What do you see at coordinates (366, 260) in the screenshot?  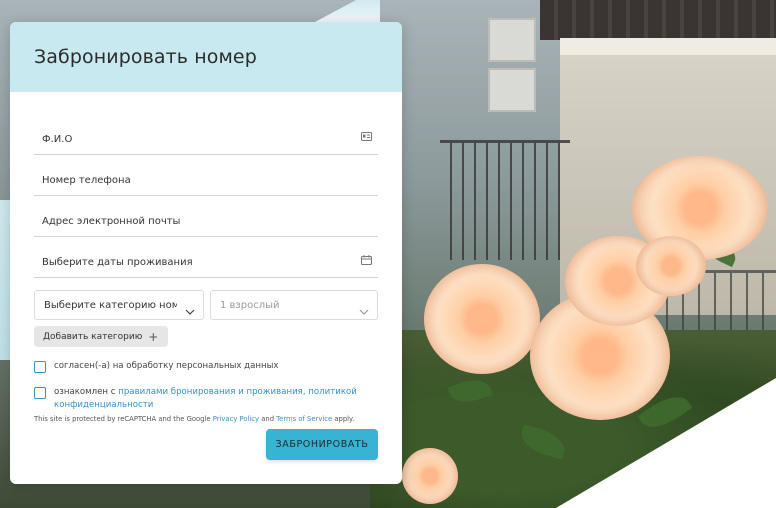 I see `calendar-icon` at bounding box center [366, 260].